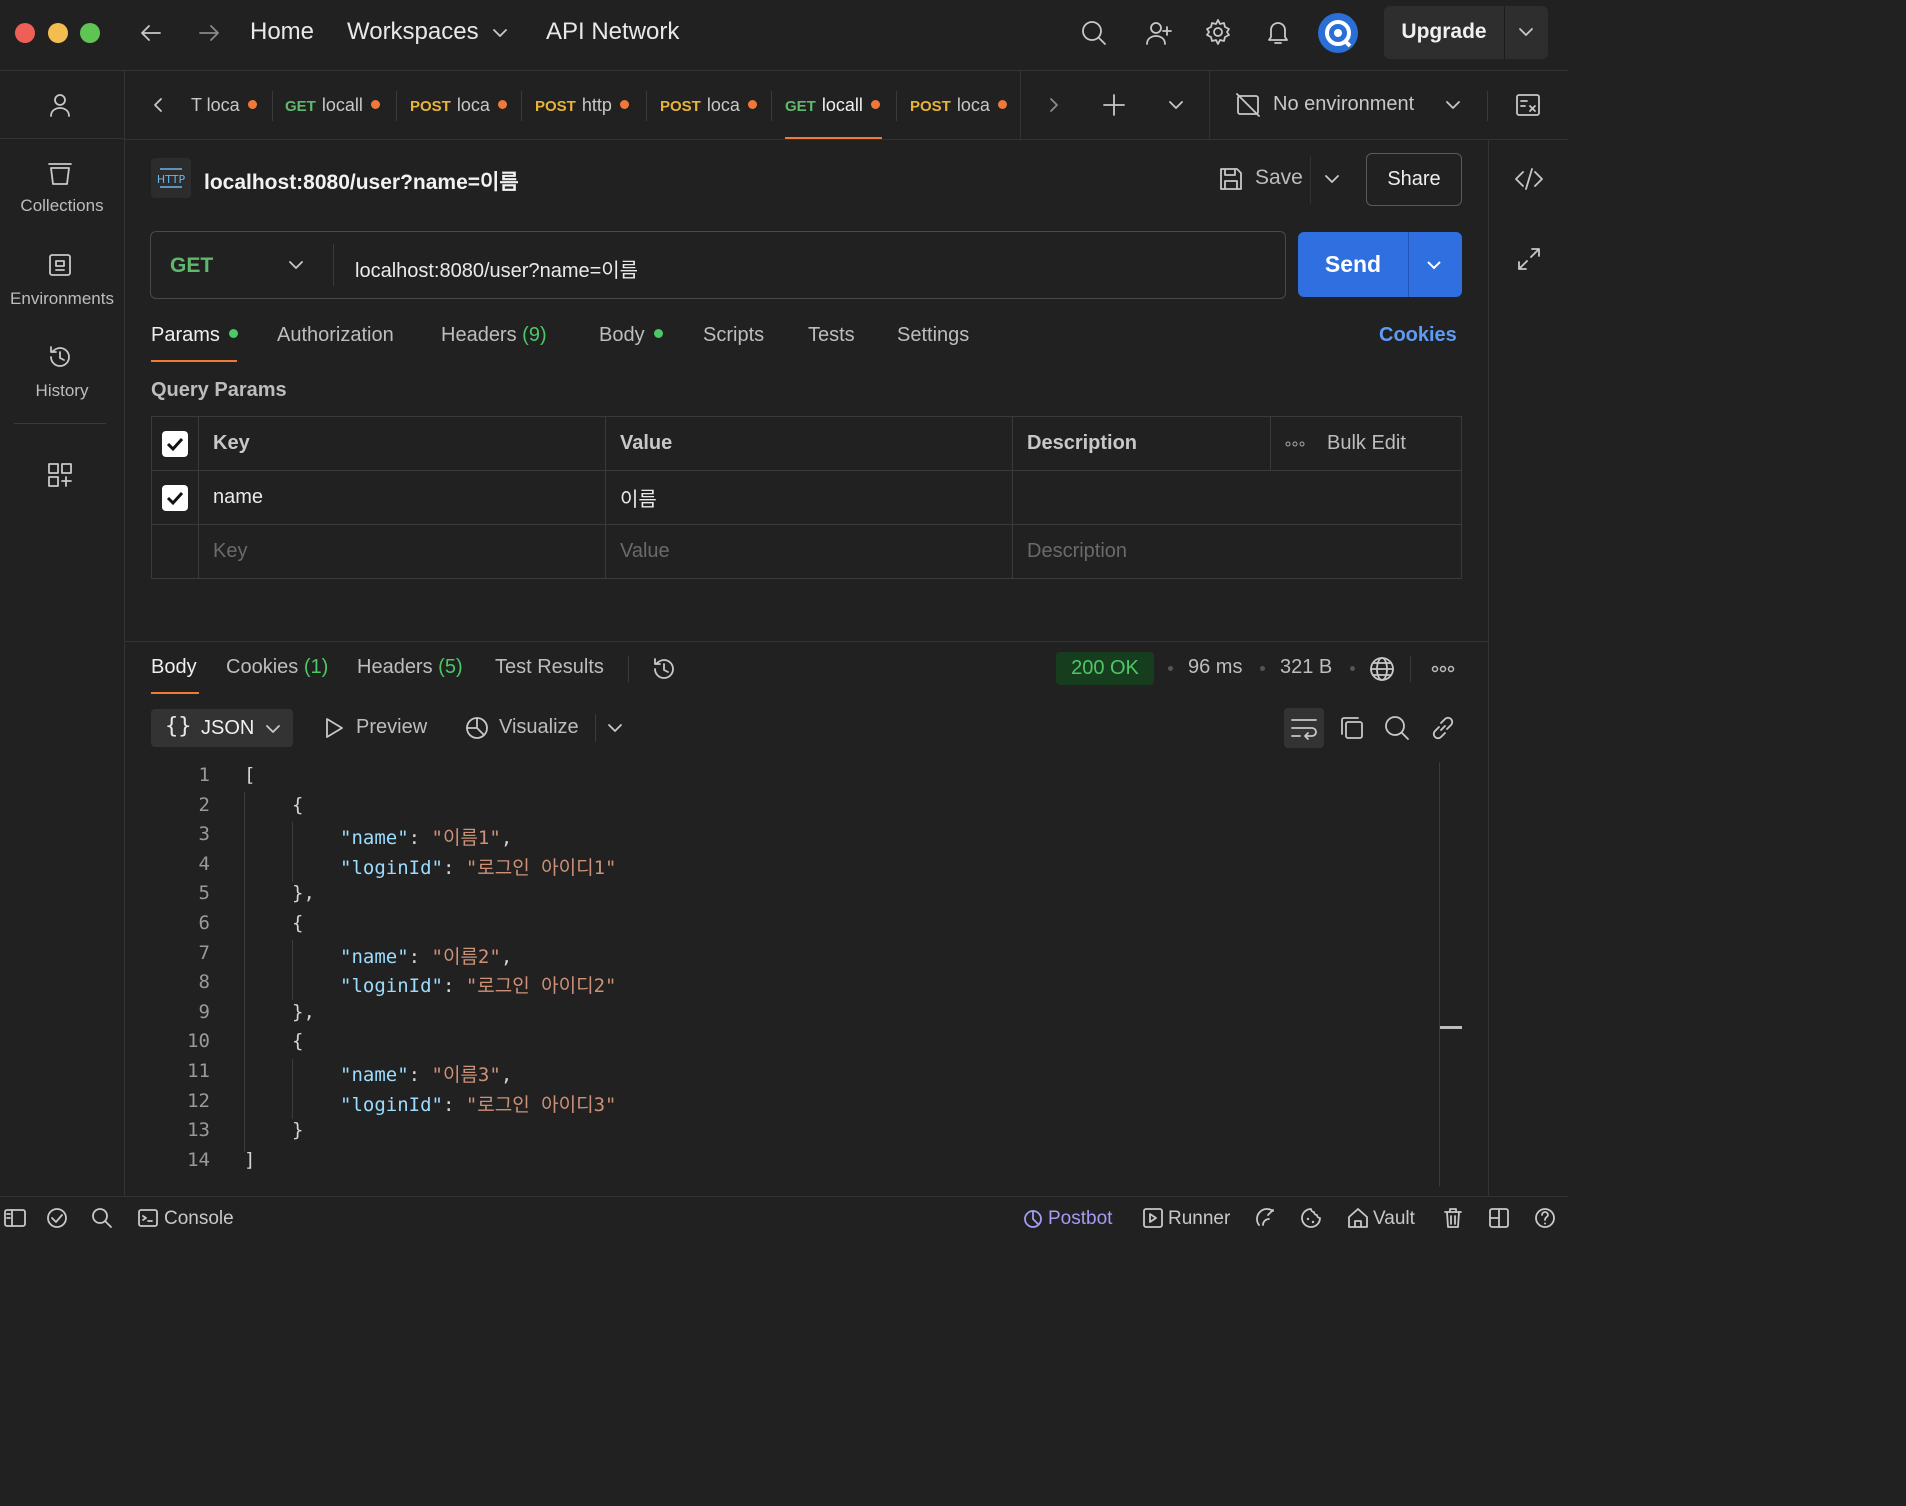  I want to click on nav-workspaces: Workspaces, so click(413, 32).